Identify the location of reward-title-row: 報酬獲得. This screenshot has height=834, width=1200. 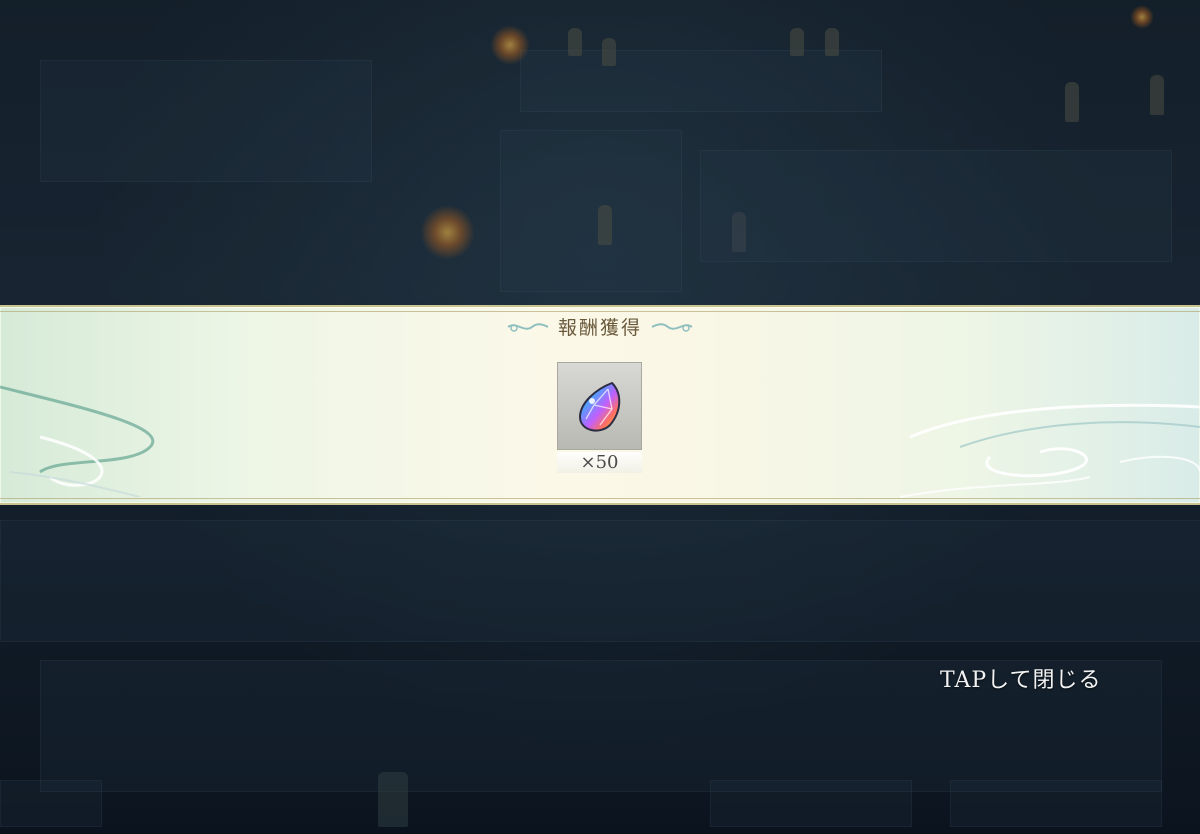
(600, 326).